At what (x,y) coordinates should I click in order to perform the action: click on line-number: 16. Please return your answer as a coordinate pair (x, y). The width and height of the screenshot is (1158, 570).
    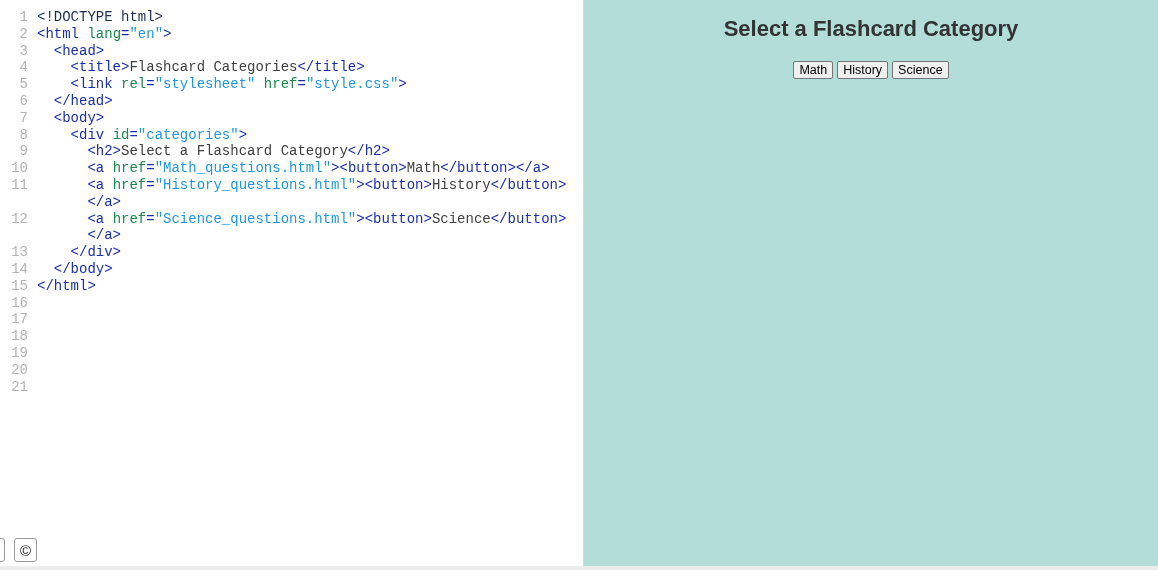
    Looking at the image, I should click on (19, 303).